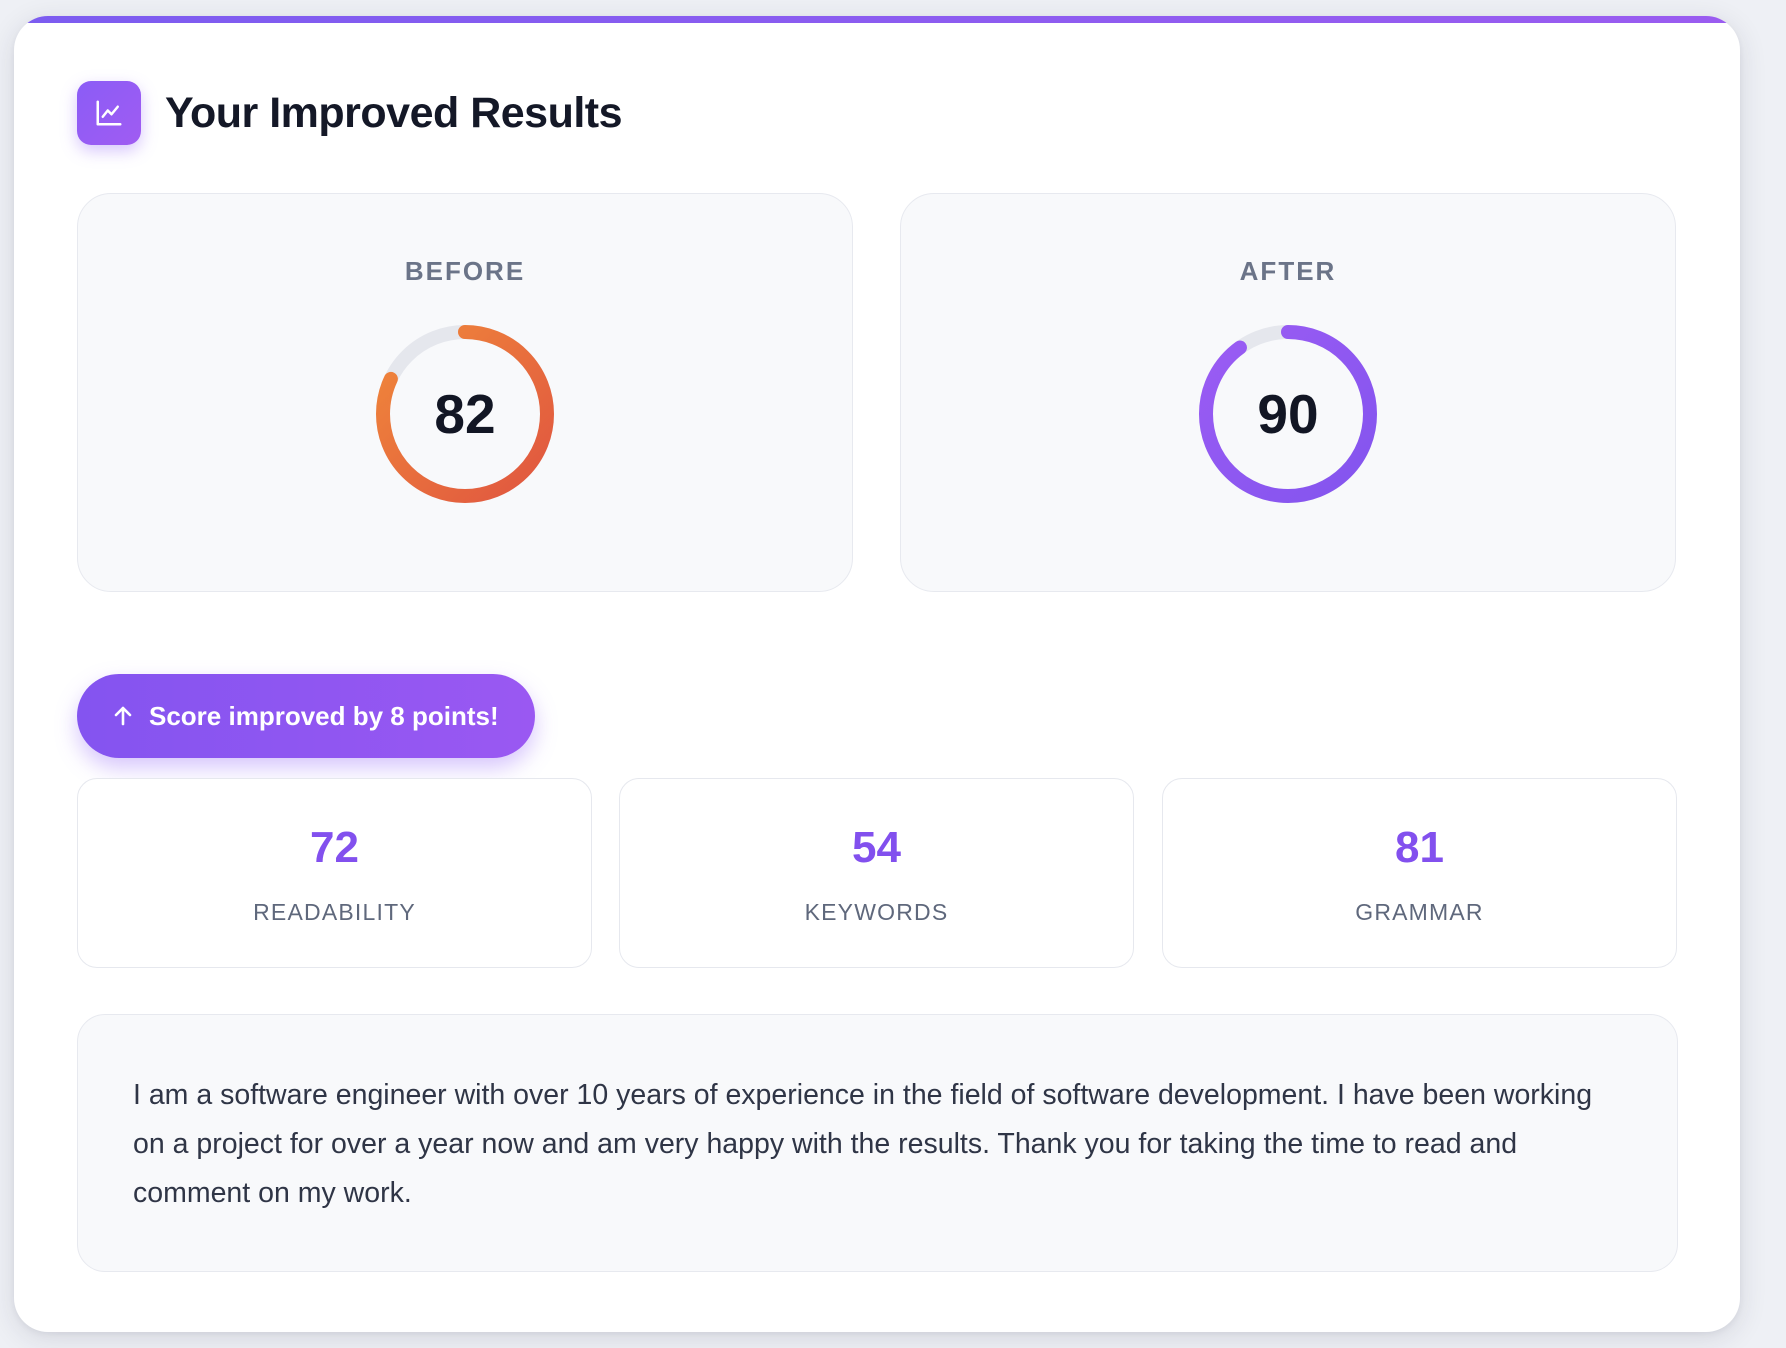 The image size is (1786, 1348). I want to click on after-score-ring: 90, so click(1288, 414).